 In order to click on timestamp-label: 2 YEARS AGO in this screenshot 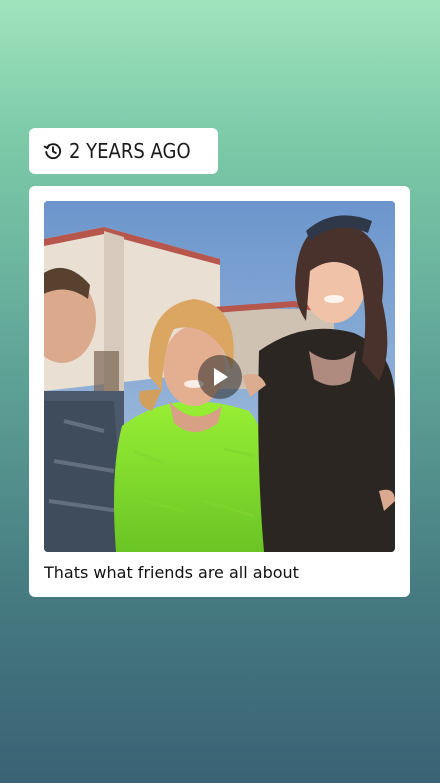, I will do `click(130, 151)`.